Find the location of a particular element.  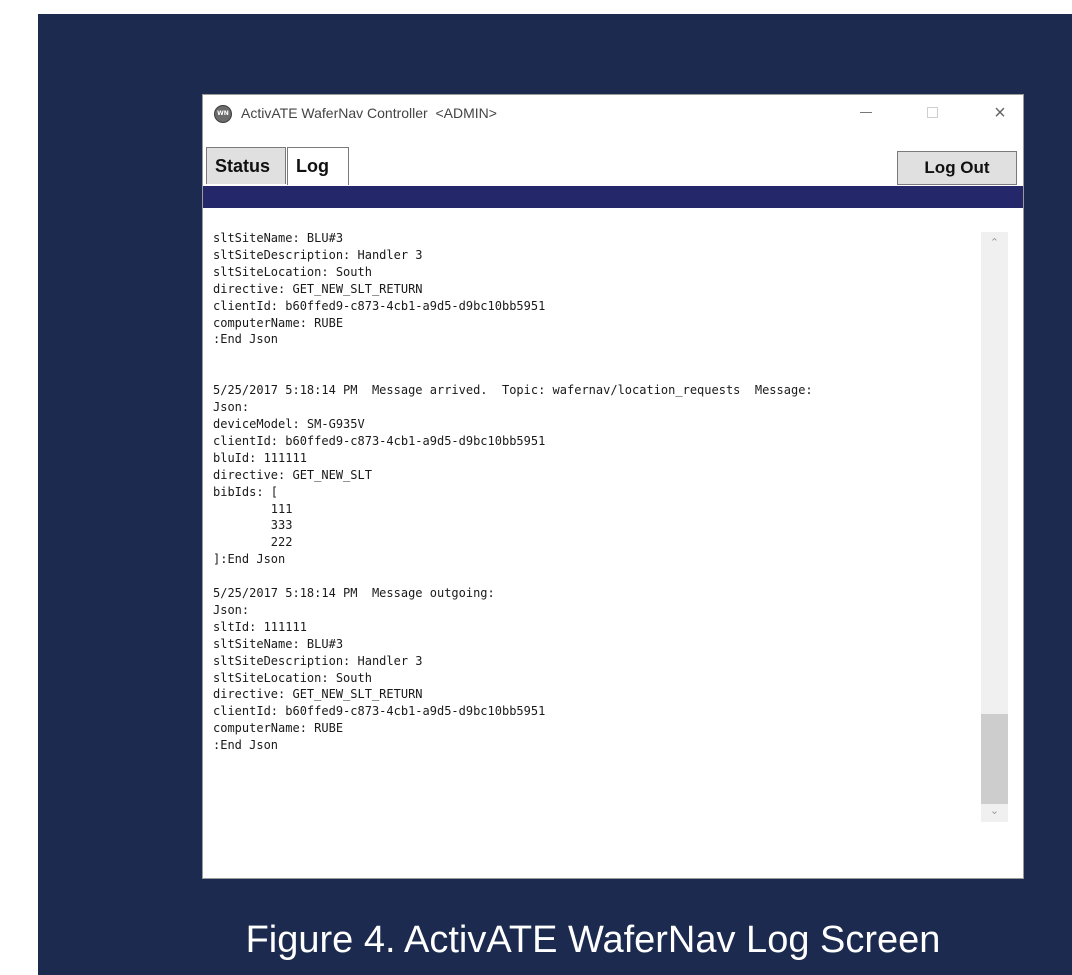

log-out-button: Log Out is located at coordinates (957, 168).